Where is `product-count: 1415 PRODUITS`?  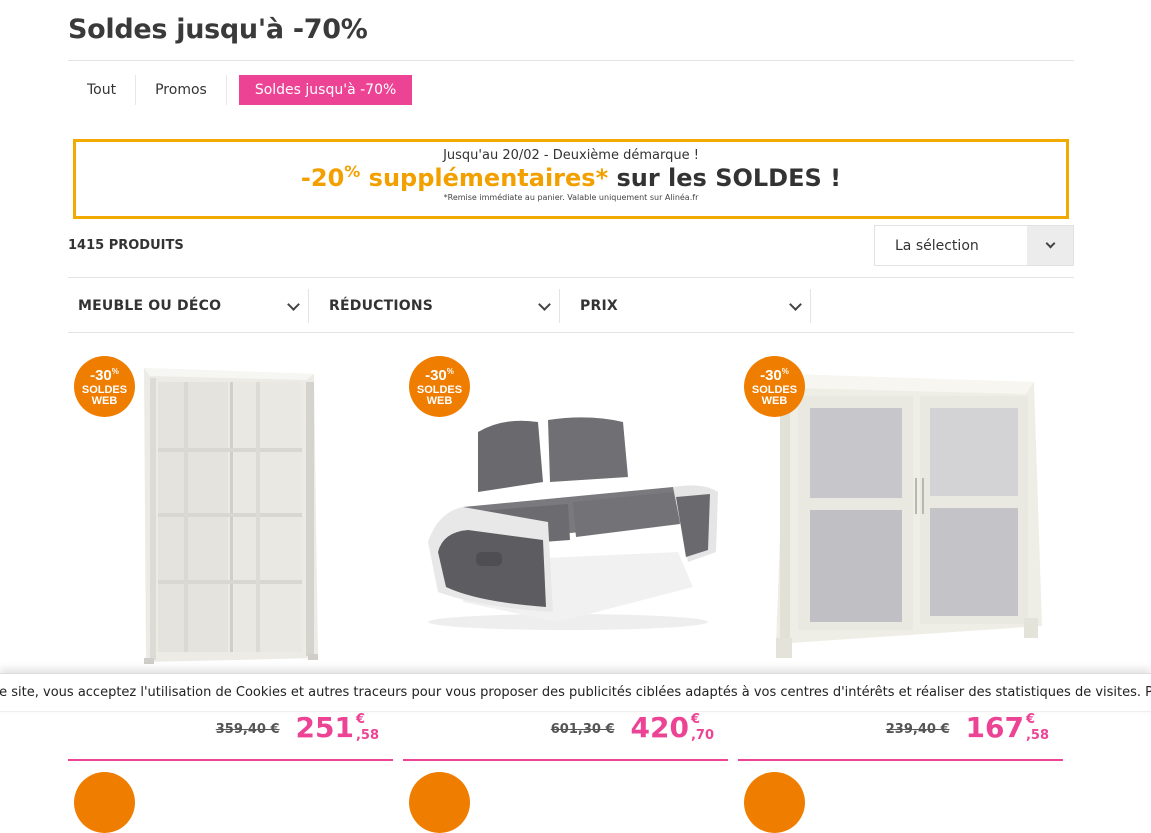 product-count: 1415 PRODUITS is located at coordinates (126, 245).